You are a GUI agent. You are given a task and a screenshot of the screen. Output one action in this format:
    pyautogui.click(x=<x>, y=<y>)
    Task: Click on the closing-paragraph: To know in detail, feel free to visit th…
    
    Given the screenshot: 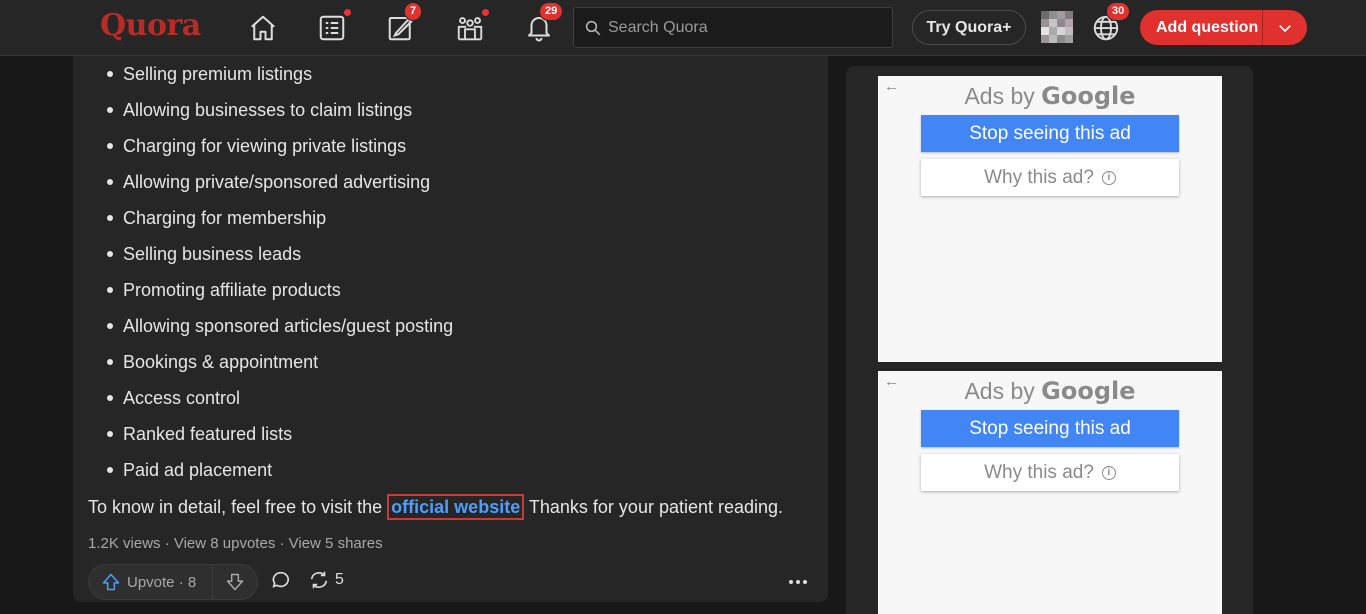 What is the action you would take?
    pyautogui.click(x=435, y=507)
    